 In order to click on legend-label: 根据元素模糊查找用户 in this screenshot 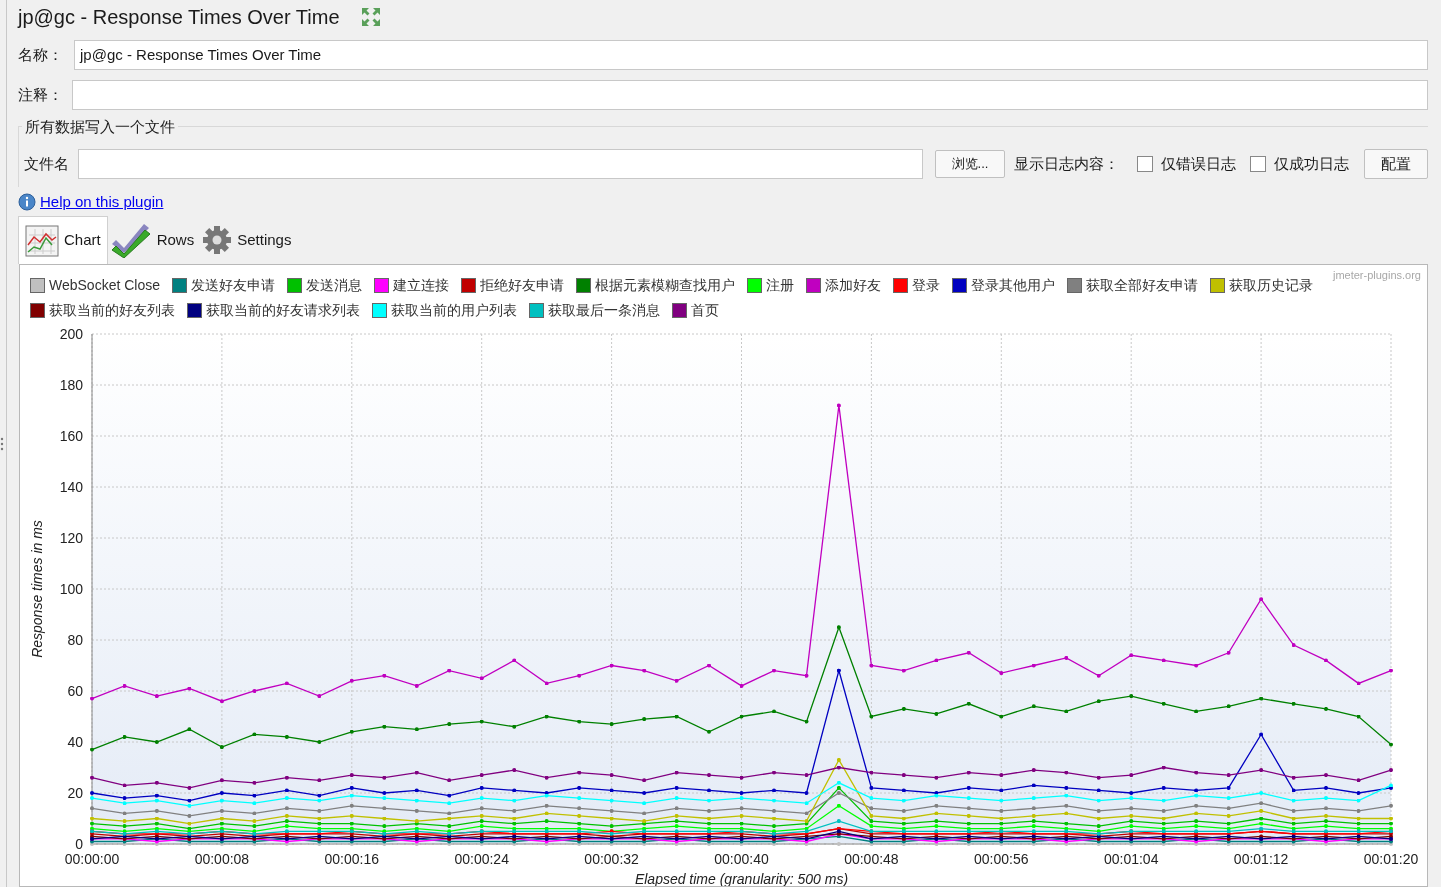, I will do `click(665, 285)`.